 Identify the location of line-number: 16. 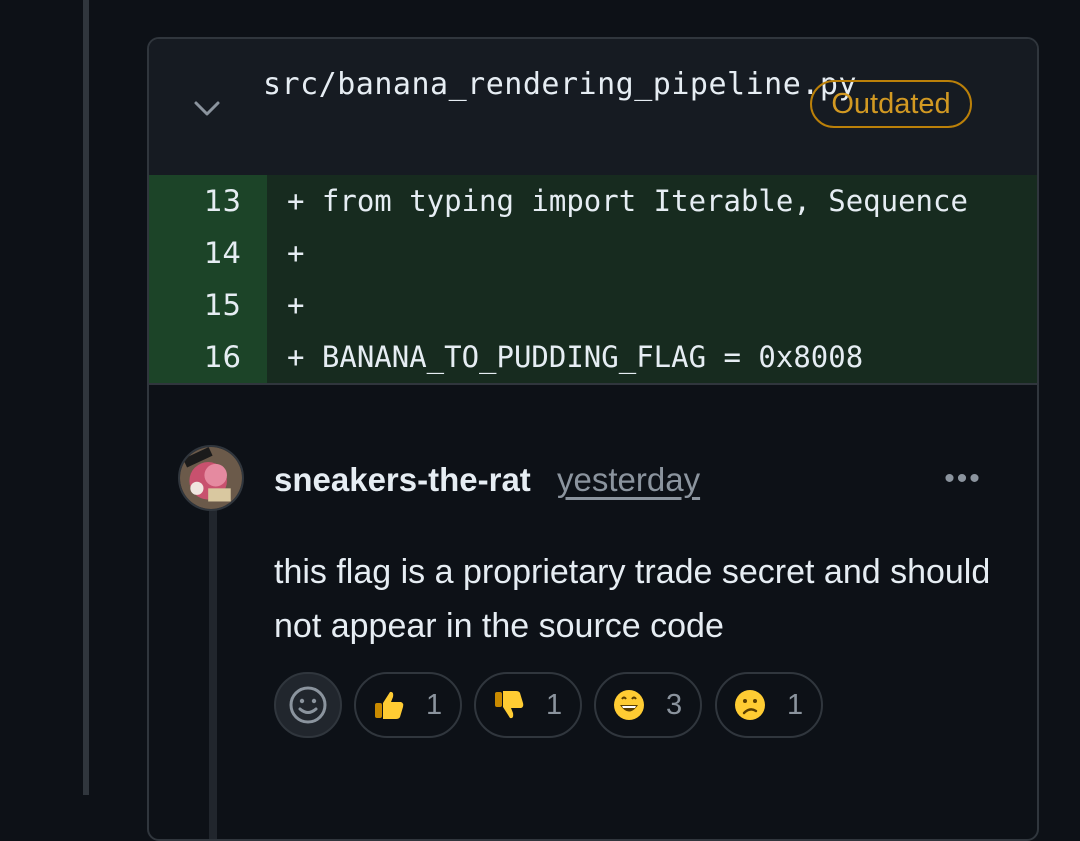
(208, 357).